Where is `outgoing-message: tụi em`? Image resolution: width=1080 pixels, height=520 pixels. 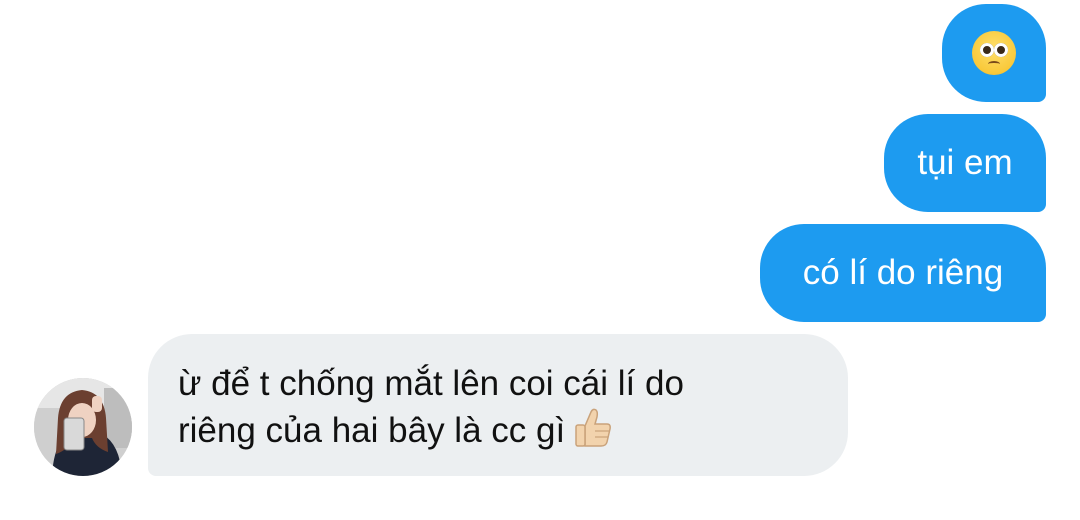
outgoing-message: tụi em is located at coordinates (965, 163).